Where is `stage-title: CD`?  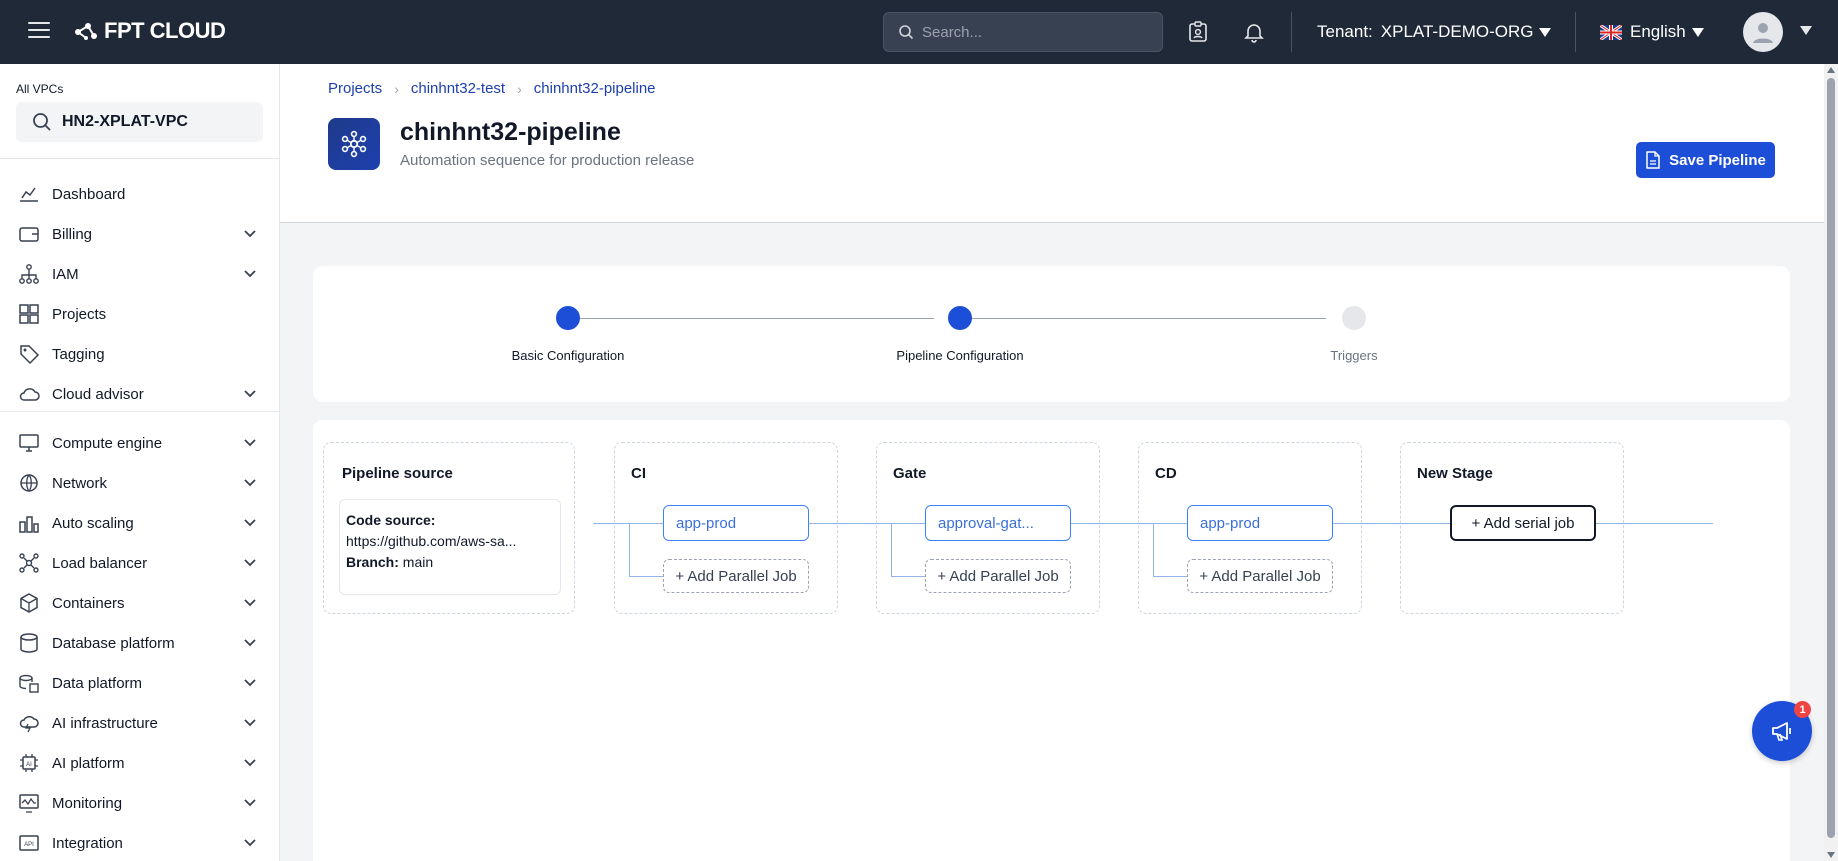 stage-title: CD is located at coordinates (1166, 473).